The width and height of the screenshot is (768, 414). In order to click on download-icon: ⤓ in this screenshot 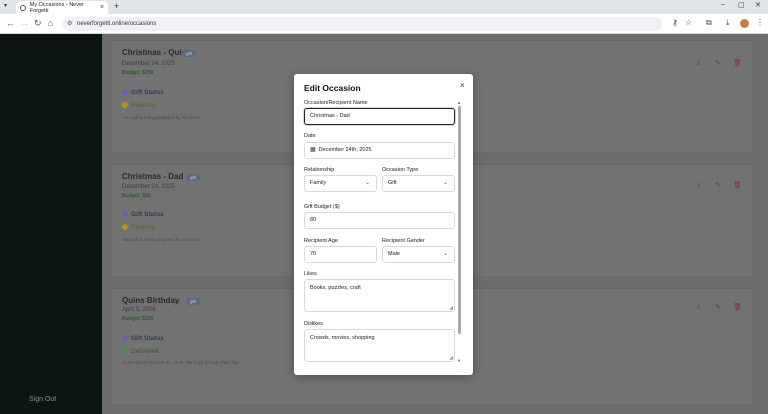, I will do `click(728, 23)`.